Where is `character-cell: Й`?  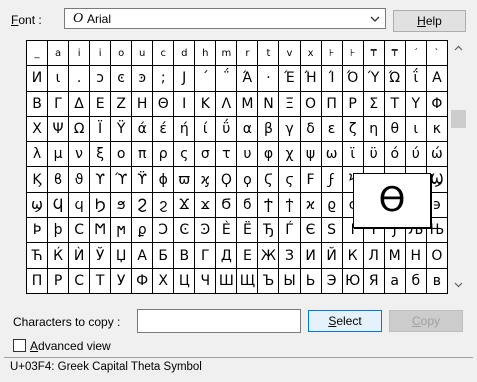
character-cell: Й is located at coordinates (331, 255).